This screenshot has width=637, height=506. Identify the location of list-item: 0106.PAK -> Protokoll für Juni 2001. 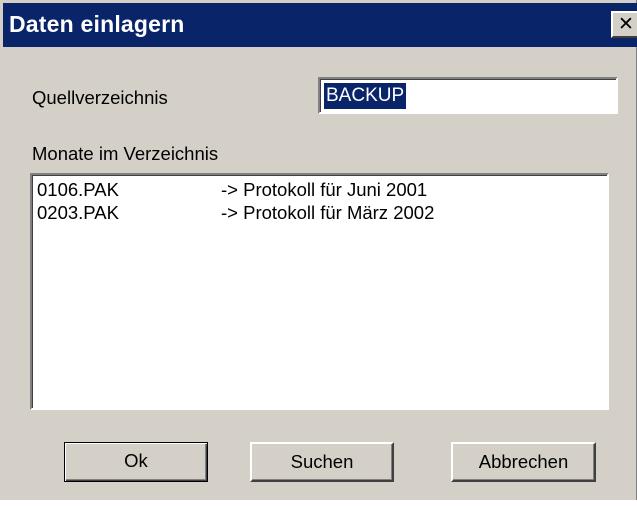
(317, 190).